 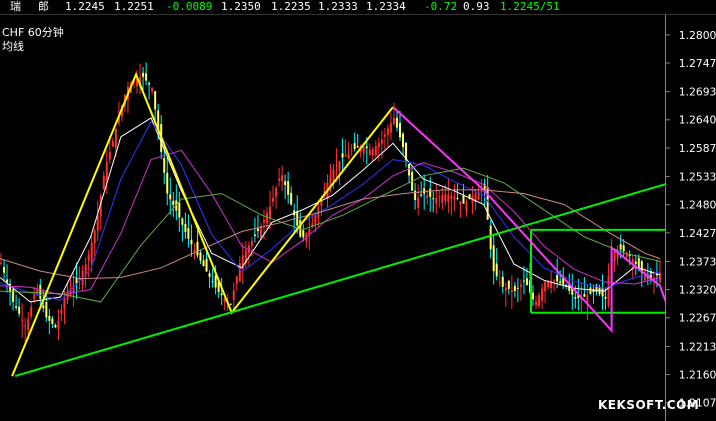 What do you see at coordinates (241, 6) in the screenshot?
I see `quote-field: 1.2350` at bounding box center [241, 6].